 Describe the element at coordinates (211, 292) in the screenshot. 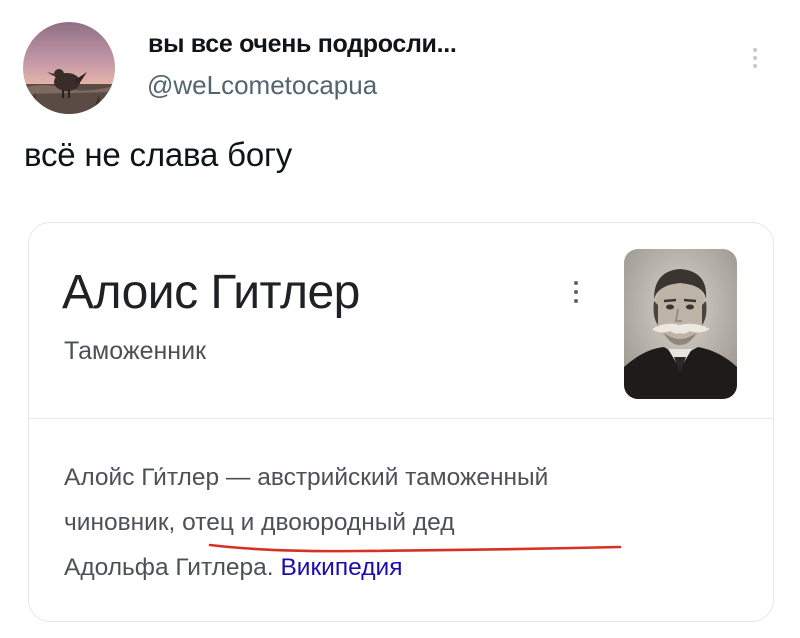

I see `panel-title: Алоис Гитлер` at that location.